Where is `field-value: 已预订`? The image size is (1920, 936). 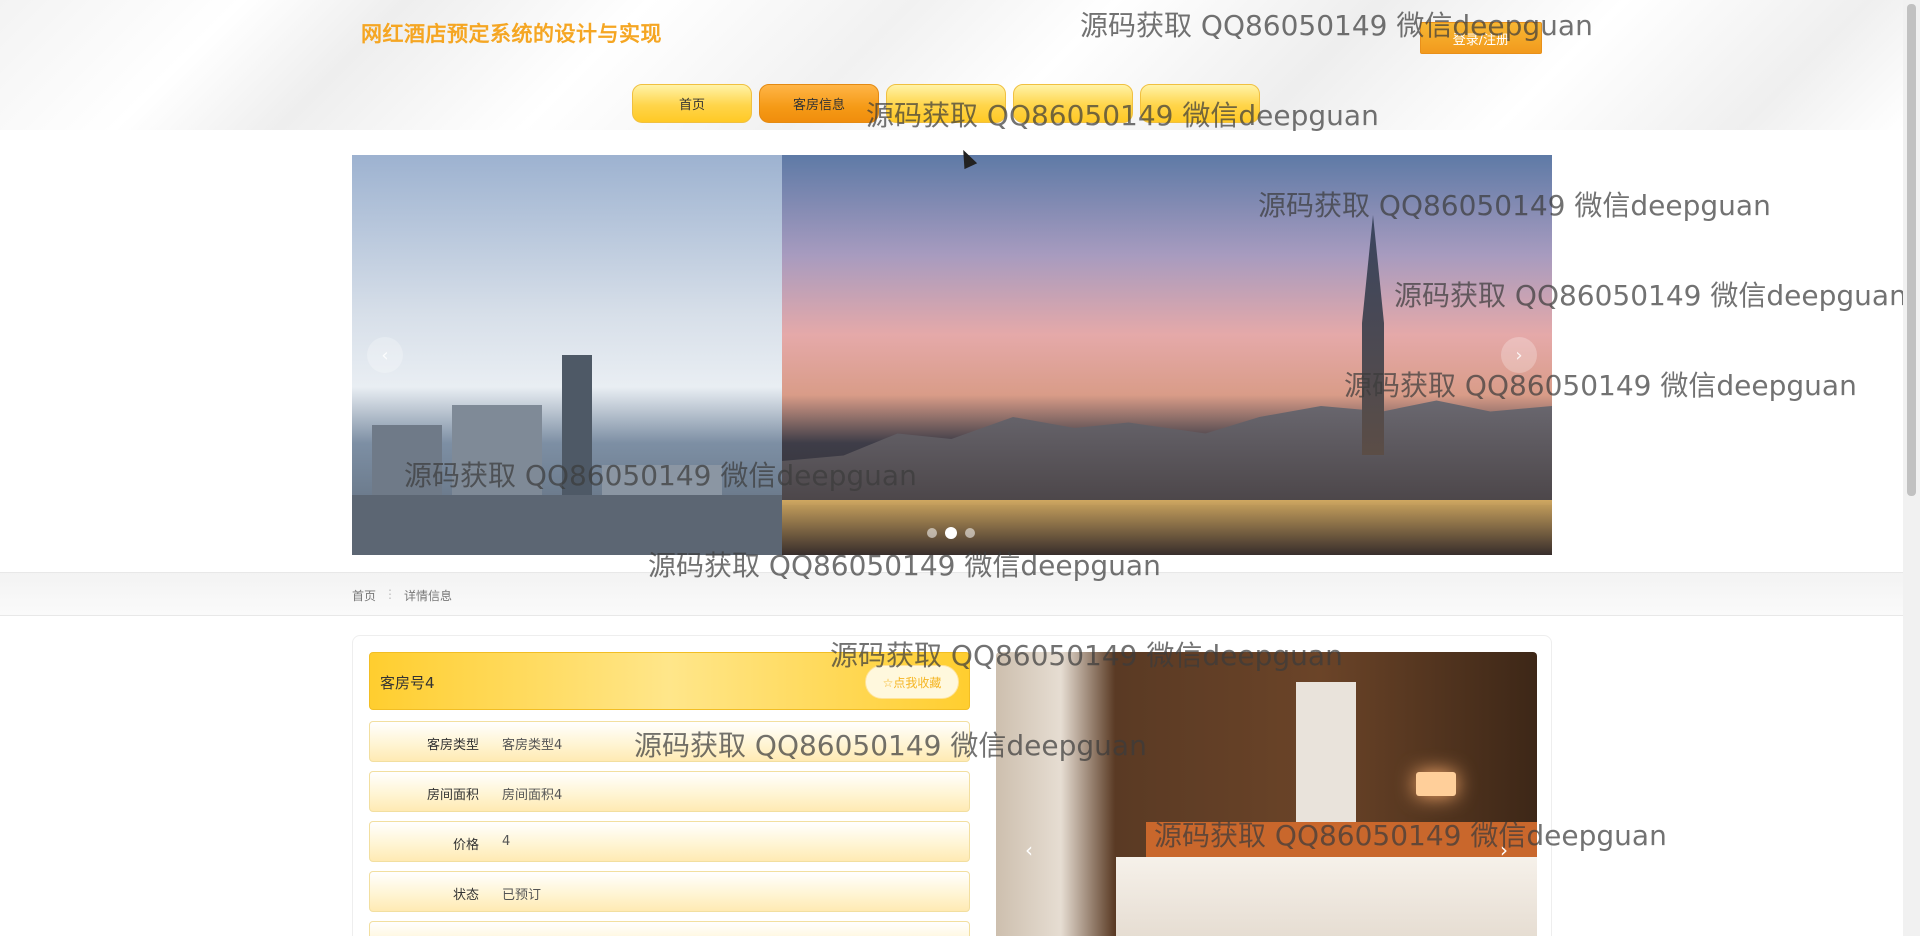
field-value: 已预订 is located at coordinates (522, 895).